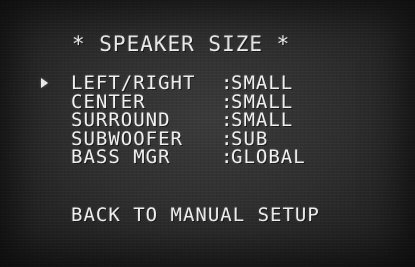 This screenshot has height=267, width=415. I want to click on menu-item-bass-mgr: BASS MGR: GLOBAL, so click(188, 157).